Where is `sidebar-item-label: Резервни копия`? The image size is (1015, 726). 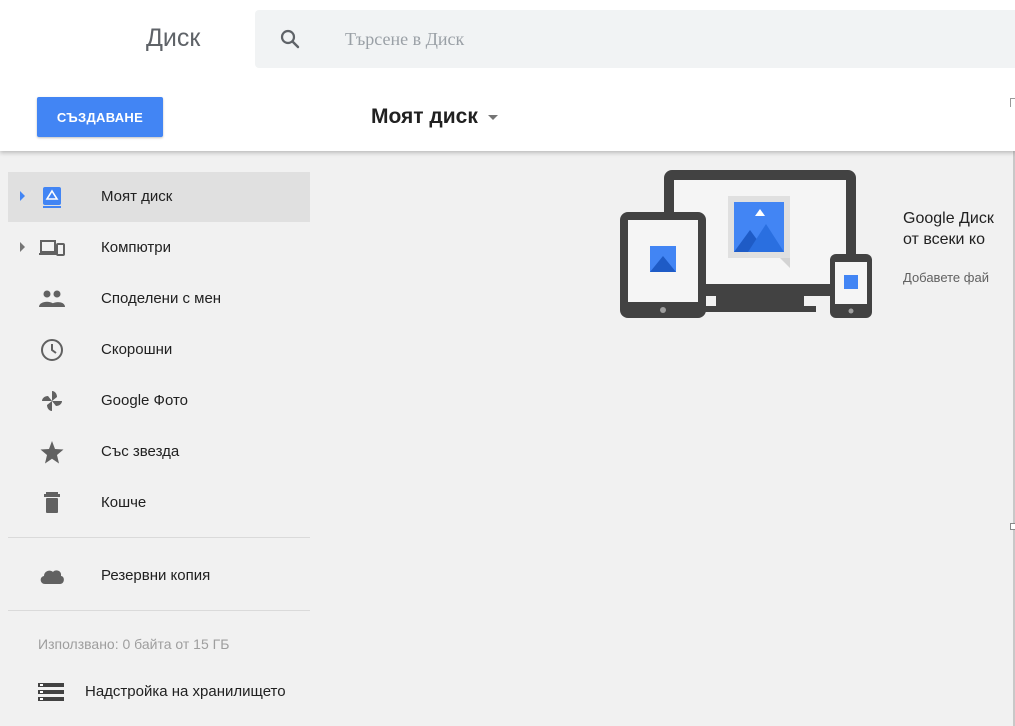
sidebar-item-label: Резервни копия is located at coordinates (156, 575).